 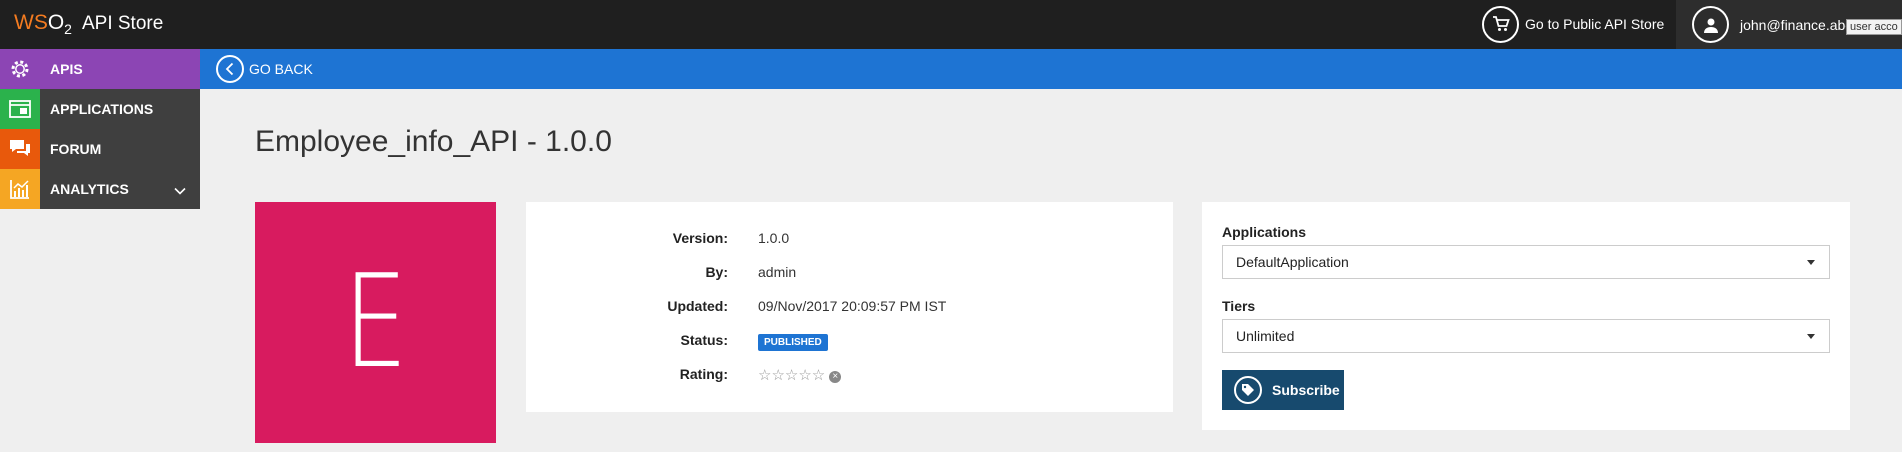 What do you see at coordinates (180, 190) in the screenshot?
I see `chevron-down-icon` at bounding box center [180, 190].